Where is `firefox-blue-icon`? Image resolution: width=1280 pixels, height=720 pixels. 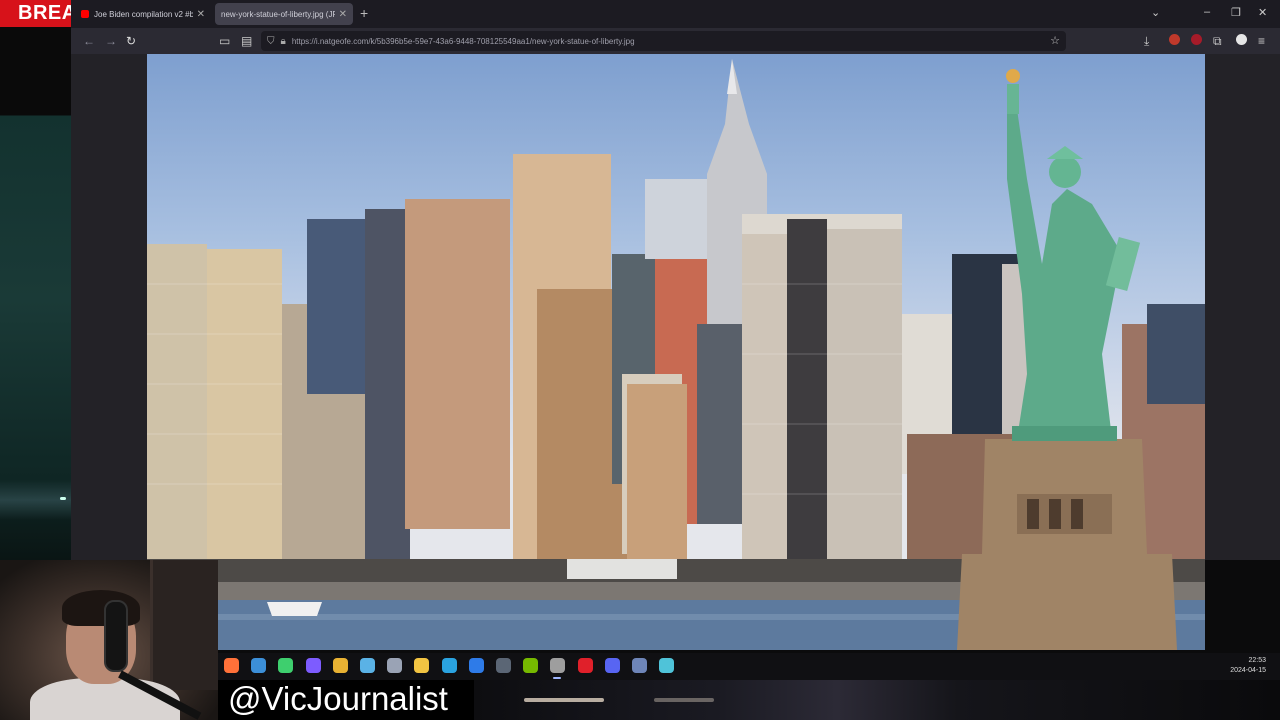
firefox-blue-icon is located at coordinates (476, 665).